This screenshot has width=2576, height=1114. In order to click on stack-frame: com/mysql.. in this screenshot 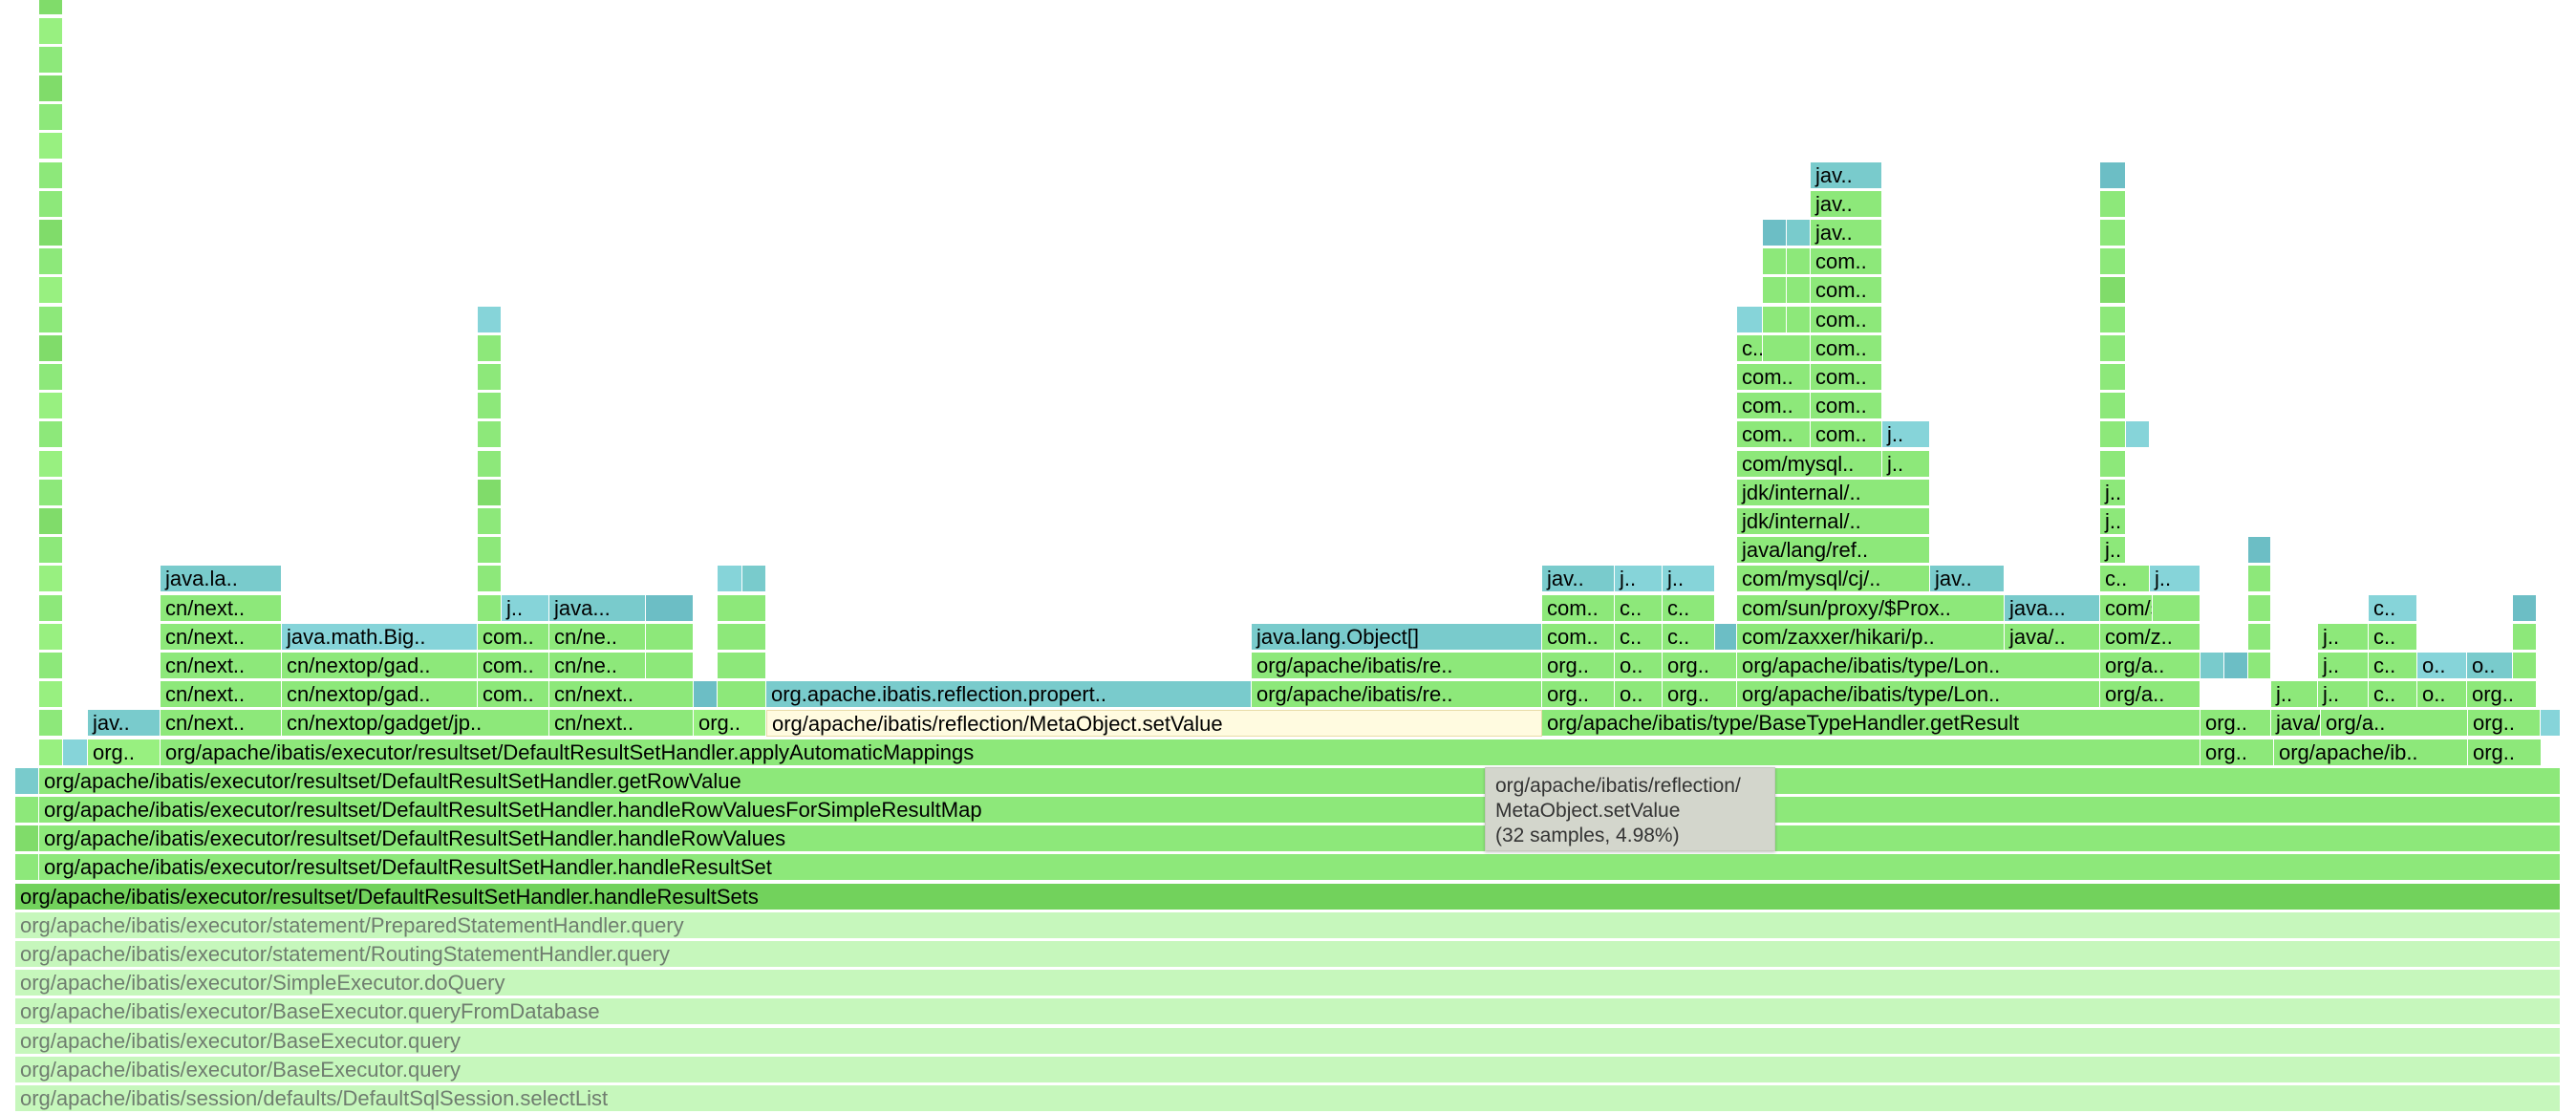, I will do `click(1809, 464)`.